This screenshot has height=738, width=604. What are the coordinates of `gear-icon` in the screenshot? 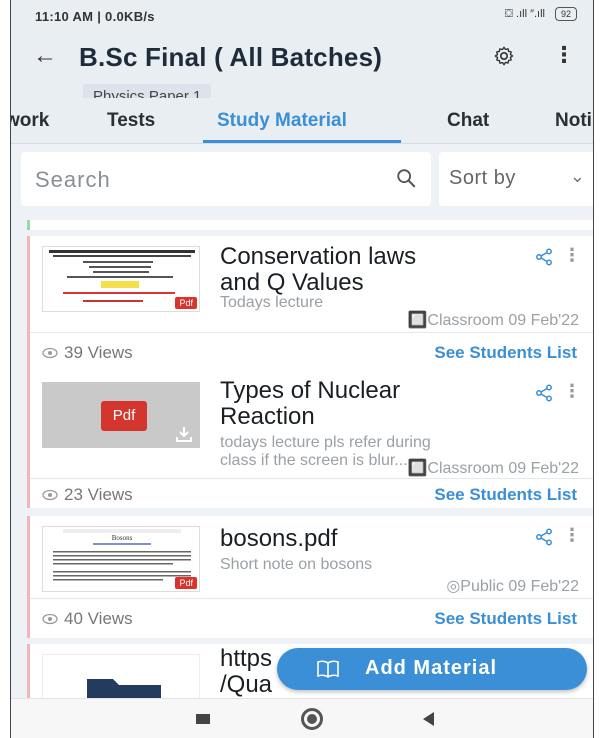 It's located at (504, 56).